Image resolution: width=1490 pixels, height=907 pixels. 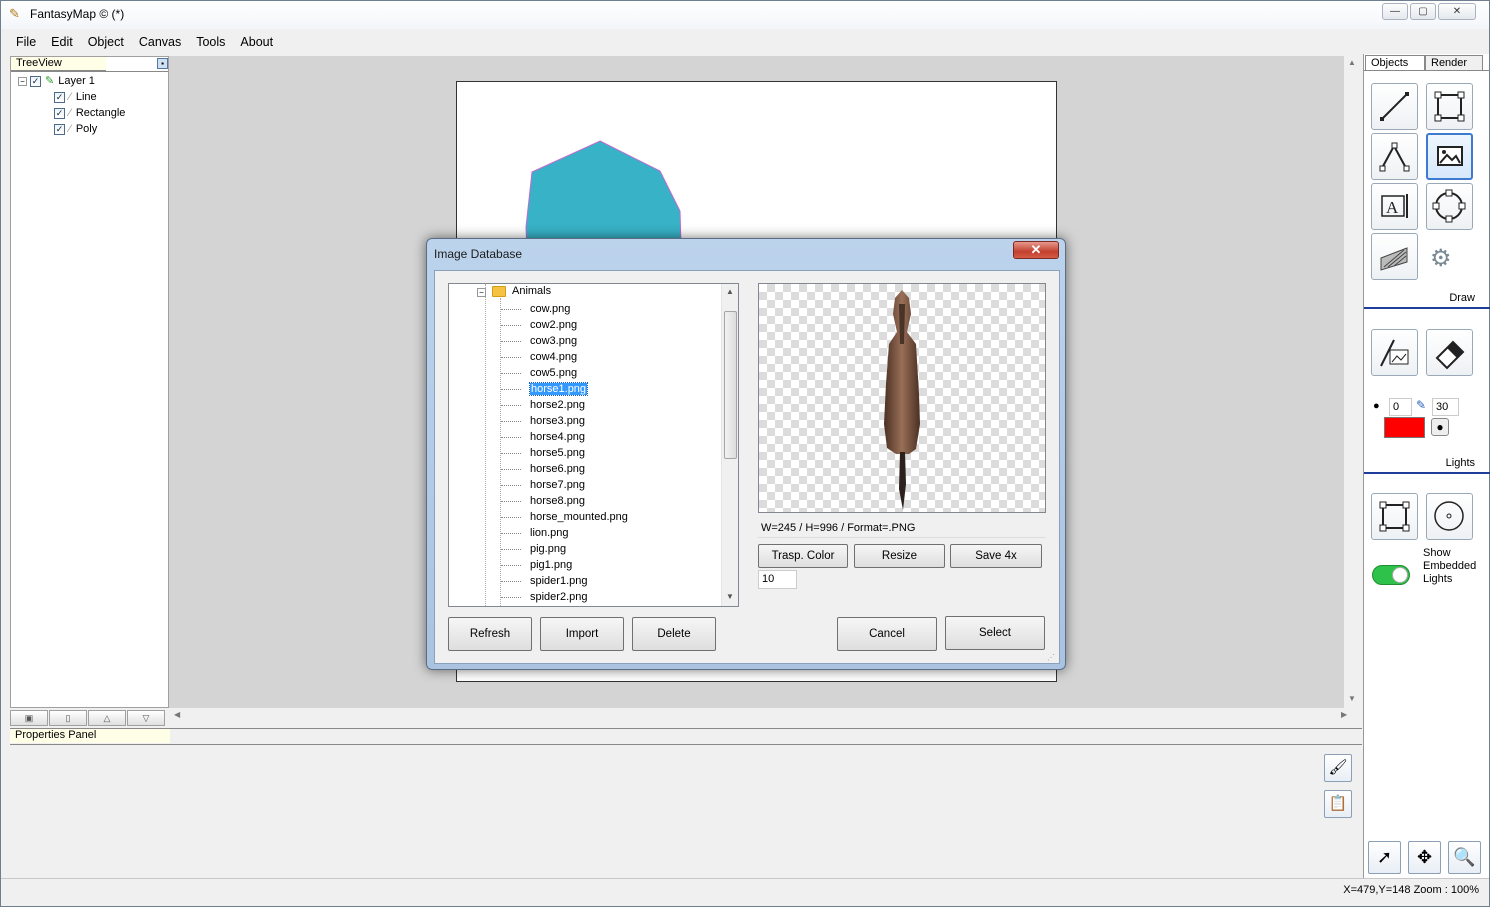 I want to click on image-file-item: horse_mounted.png, so click(x=579, y=517).